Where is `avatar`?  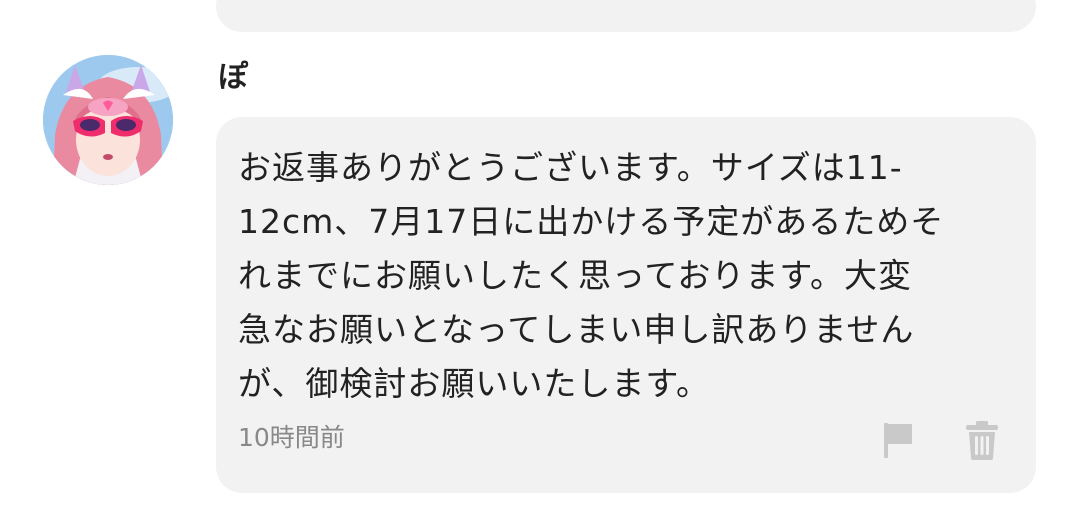 avatar is located at coordinates (108, 120).